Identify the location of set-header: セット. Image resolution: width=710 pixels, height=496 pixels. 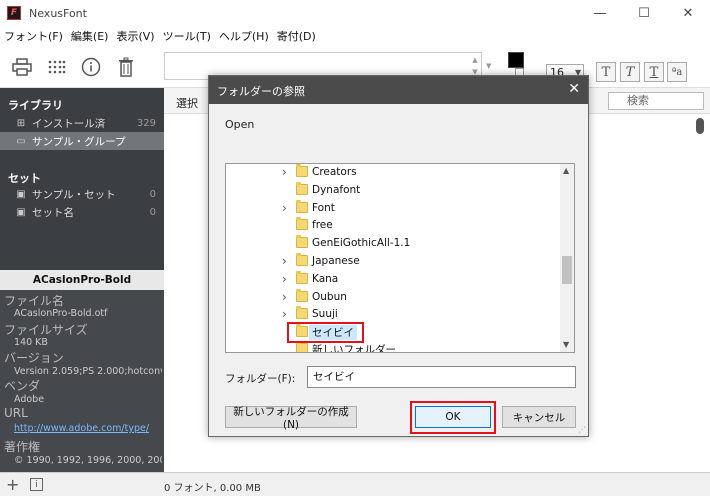
(24, 178).